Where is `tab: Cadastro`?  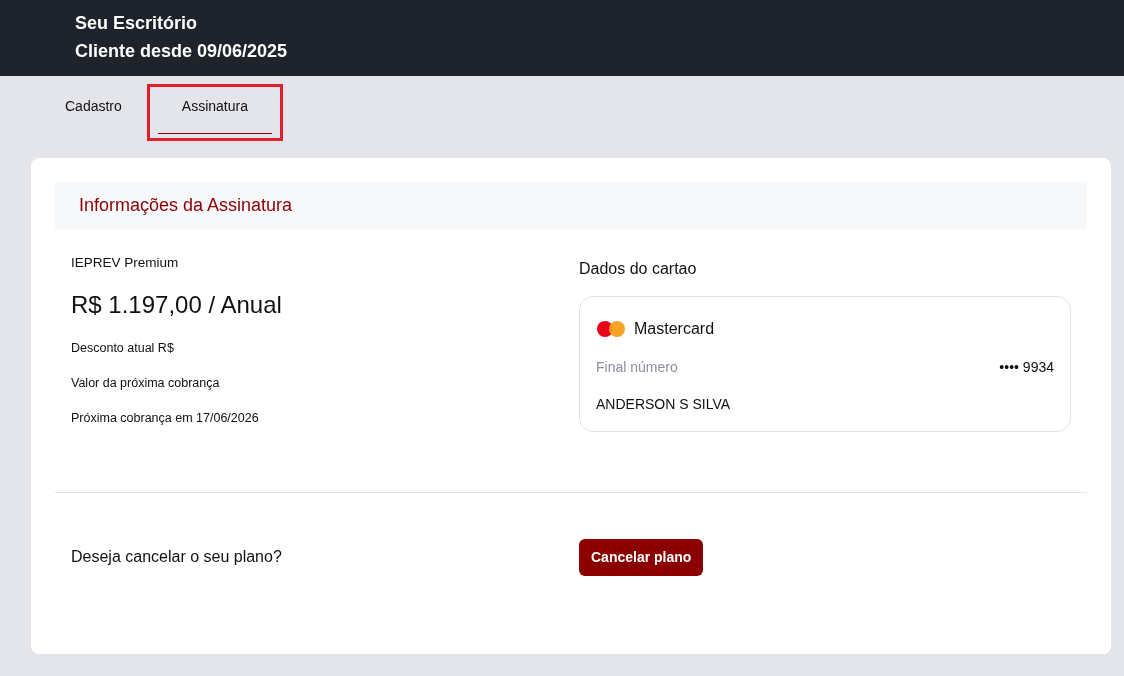
tab: Cadastro is located at coordinates (93, 113).